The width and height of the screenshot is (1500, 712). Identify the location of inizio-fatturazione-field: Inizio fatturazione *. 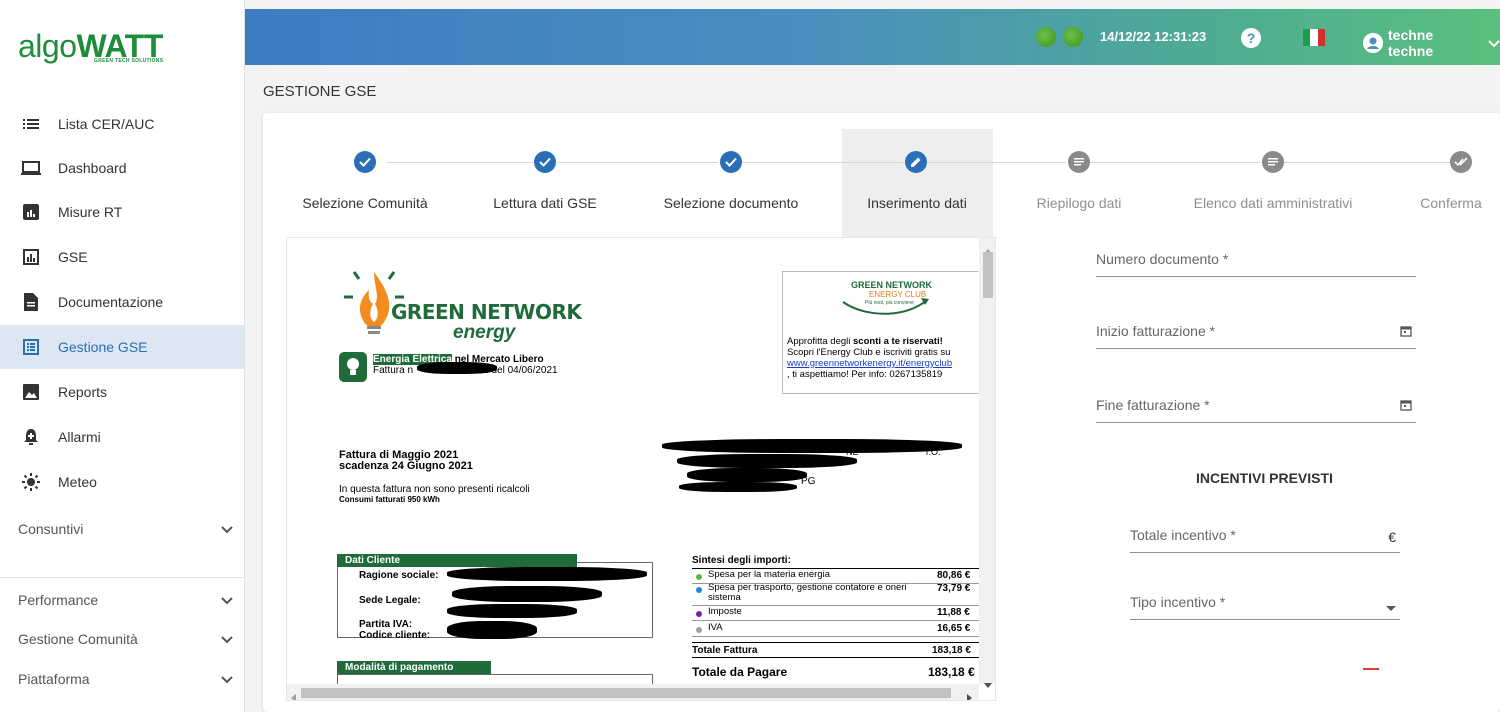
(1256, 332).